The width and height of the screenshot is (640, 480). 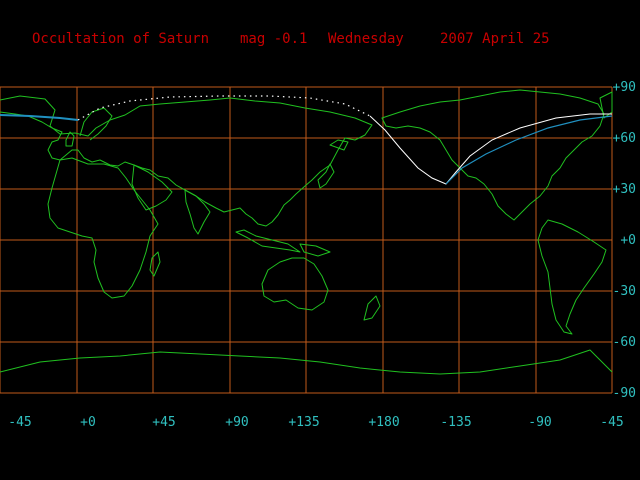 What do you see at coordinates (315, 250) in the screenshot?
I see `coastline-new-guinea` at bounding box center [315, 250].